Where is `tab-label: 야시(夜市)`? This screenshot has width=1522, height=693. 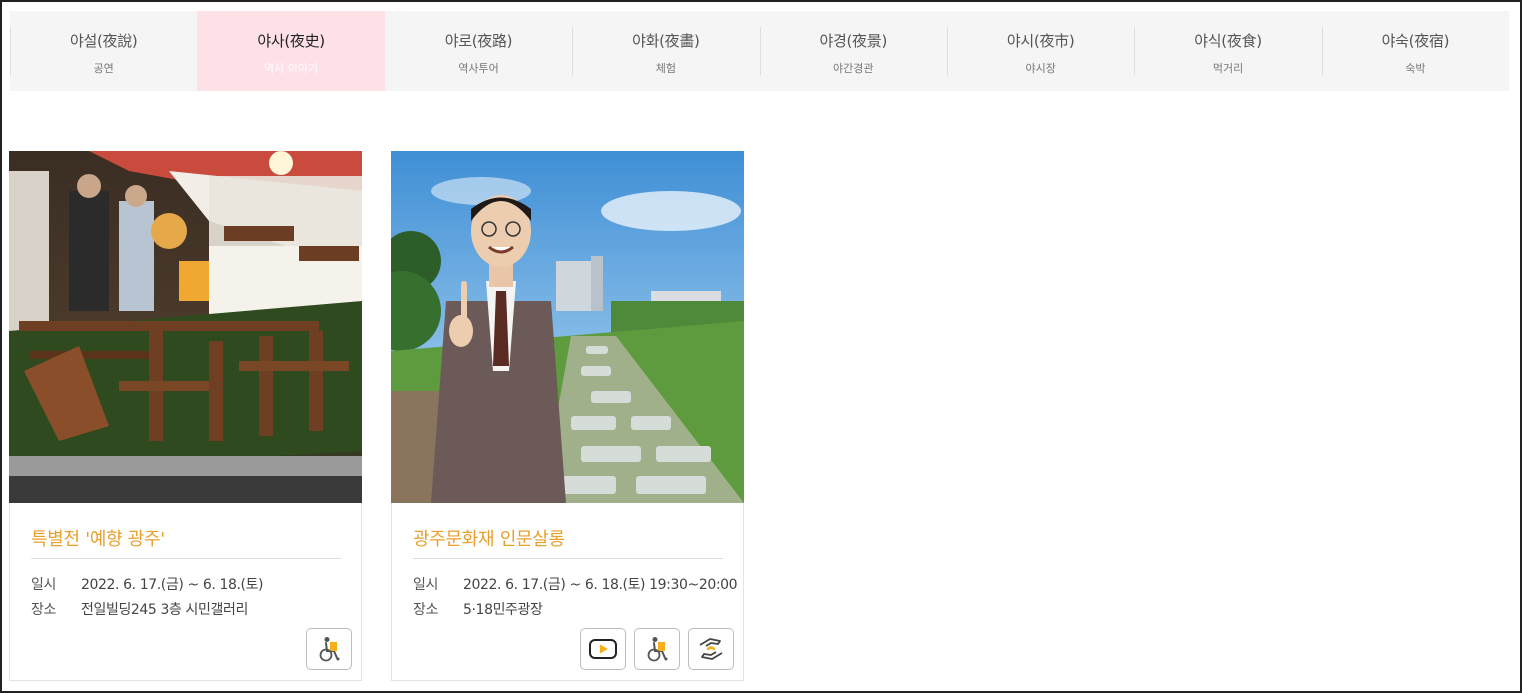
tab-label: 야시(夜市) is located at coordinates (1040, 41).